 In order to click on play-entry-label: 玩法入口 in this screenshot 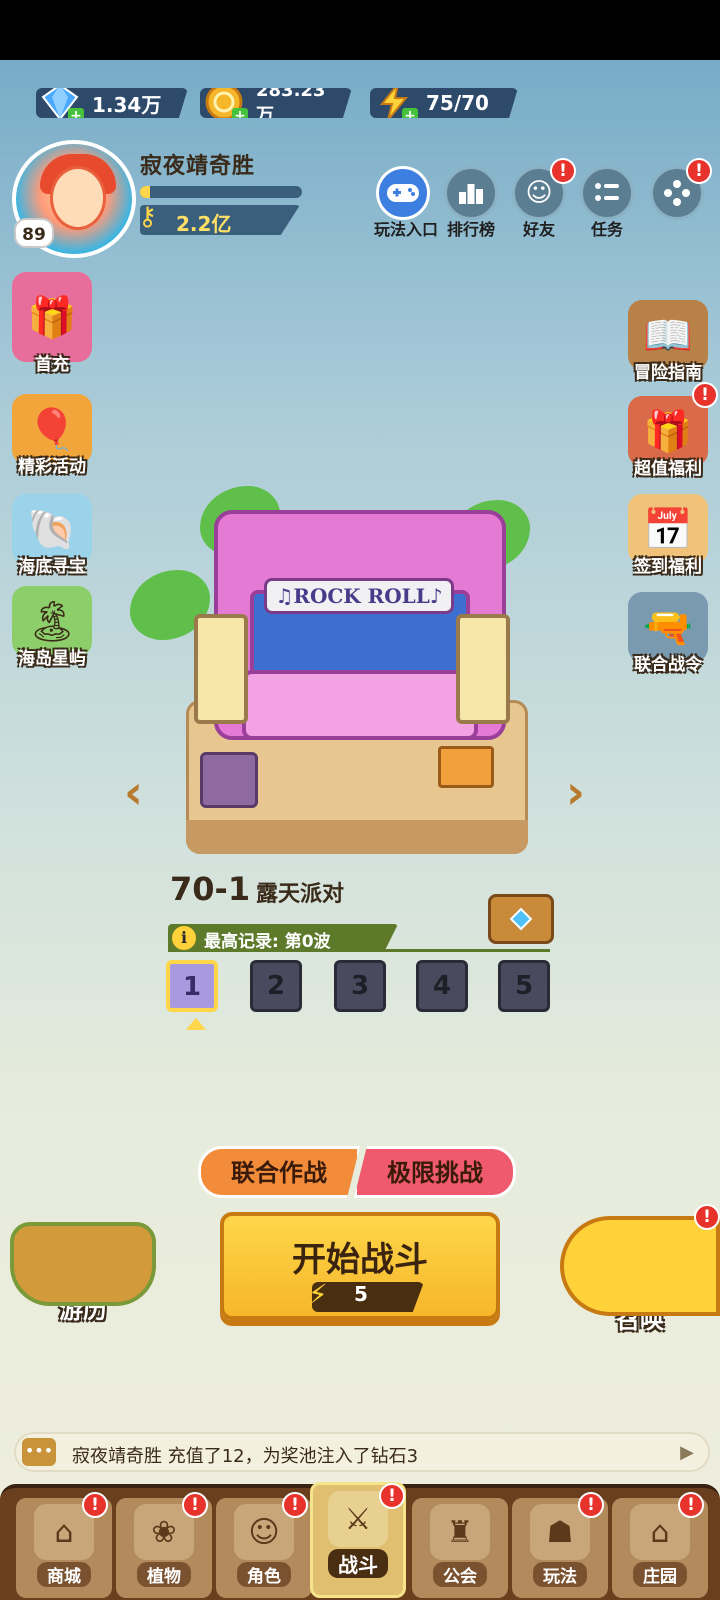, I will do `click(406, 229)`.